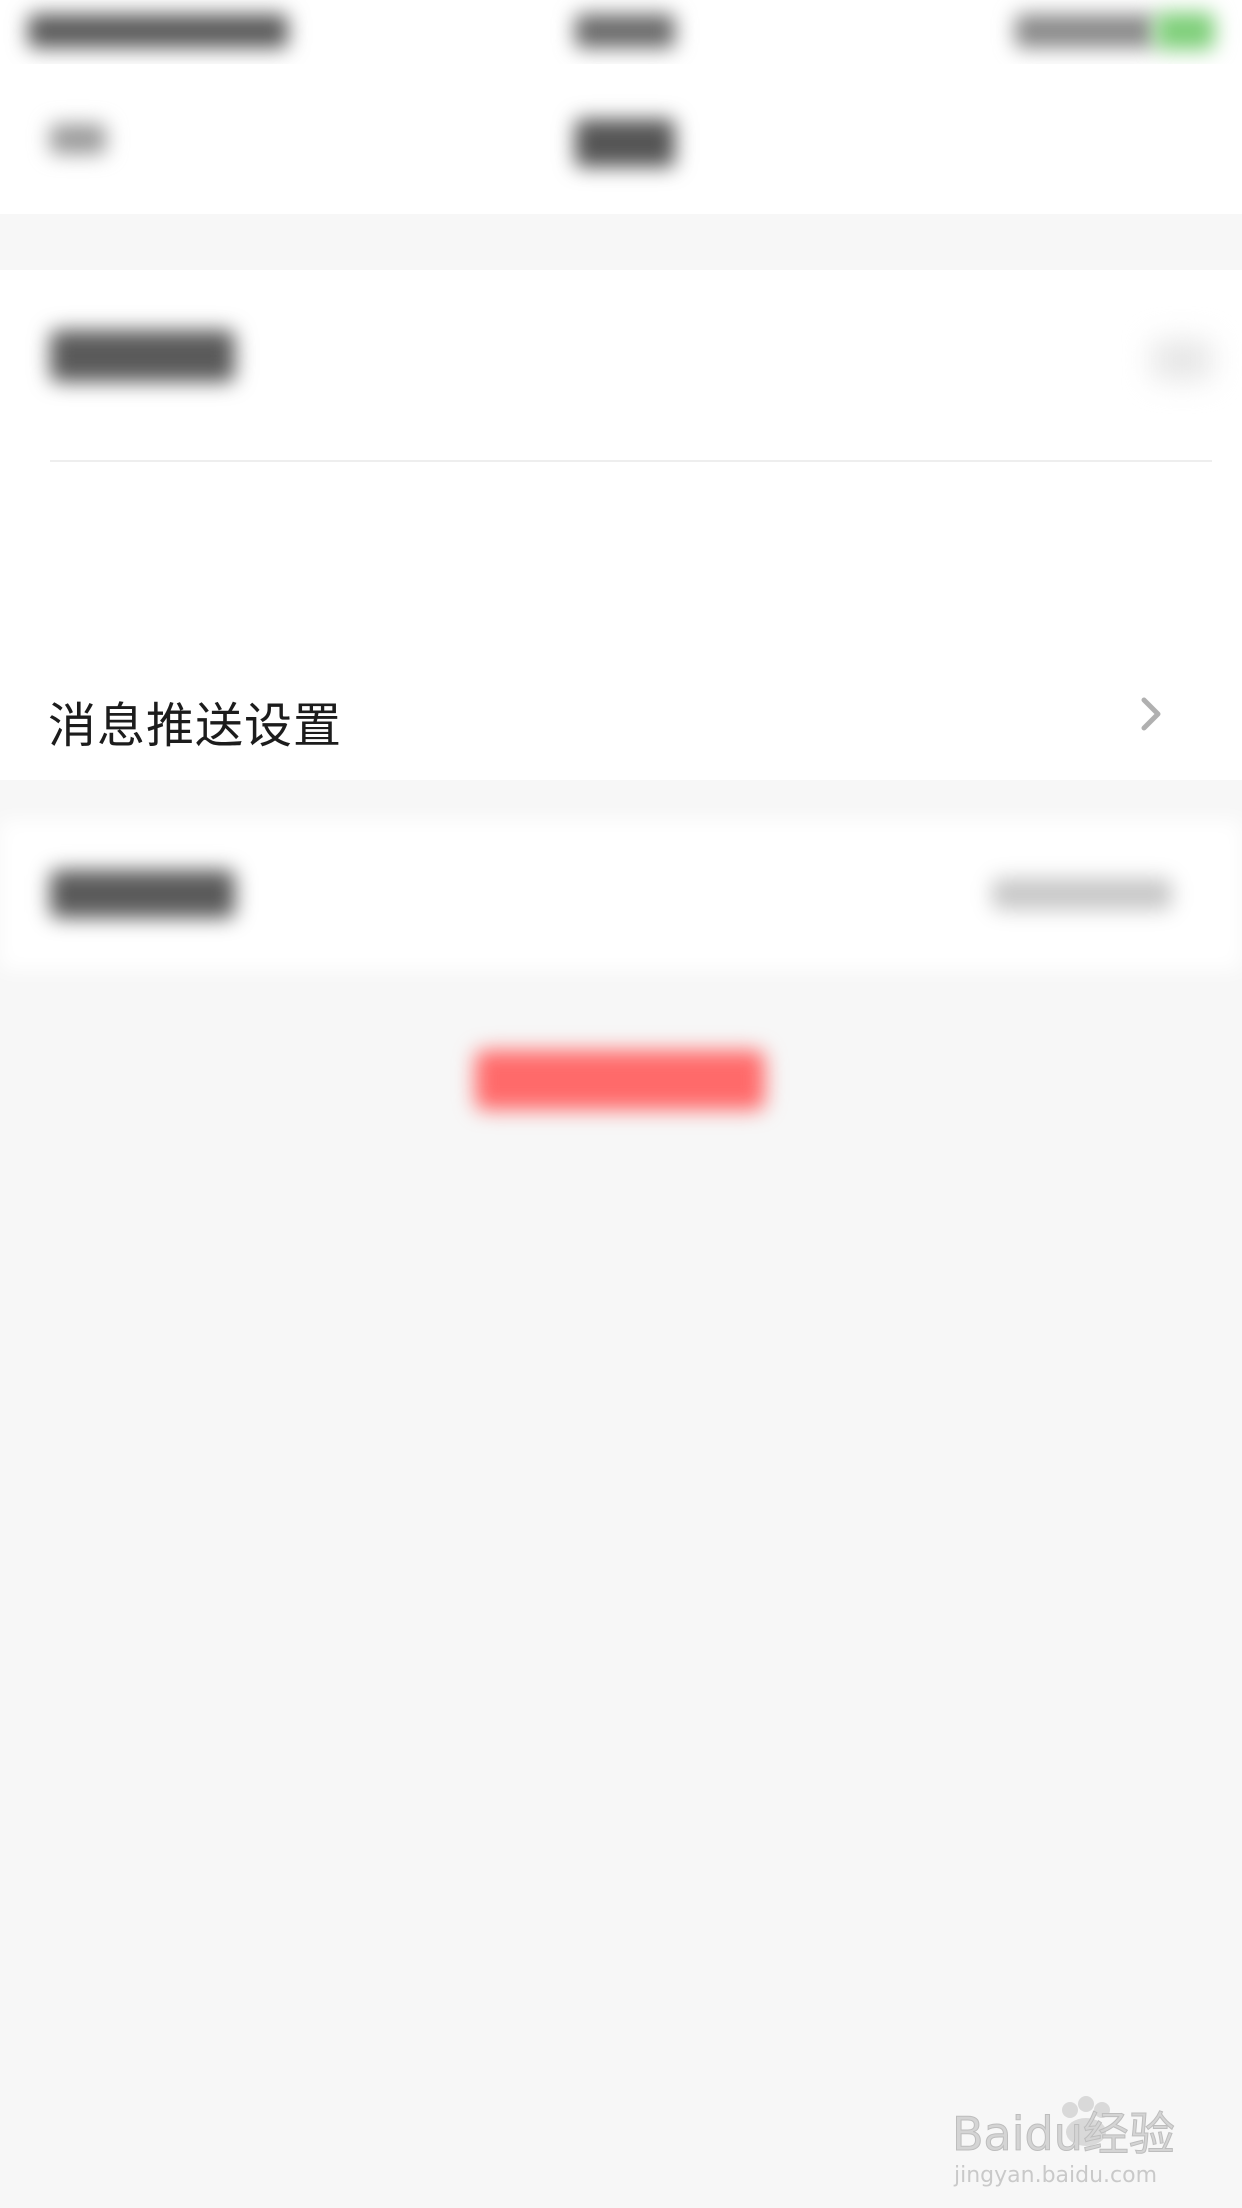 This screenshot has height=2208, width=1242. Describe the element at coordinates (621, 715) in the screenshot. I see `settings-row-push: 消息推送设置` at that location.